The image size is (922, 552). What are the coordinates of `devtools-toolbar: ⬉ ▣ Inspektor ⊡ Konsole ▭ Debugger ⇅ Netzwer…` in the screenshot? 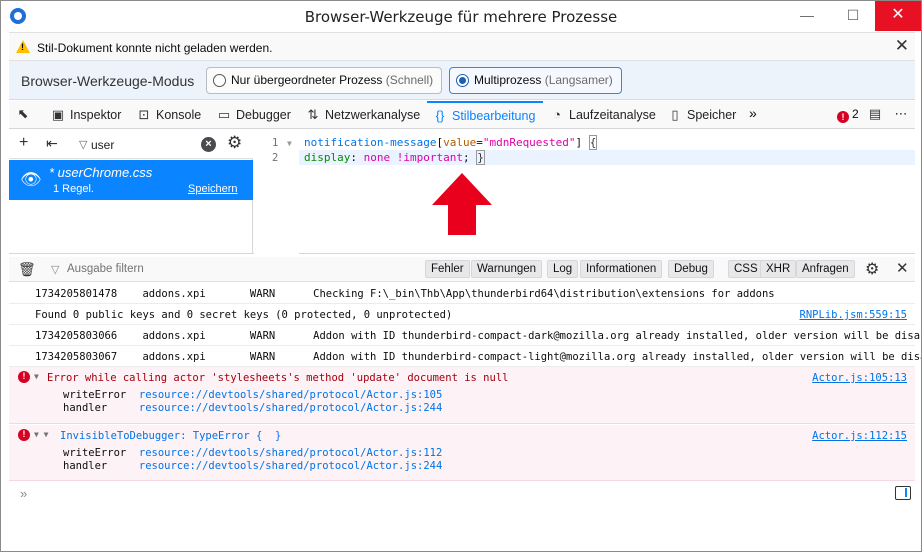 It's located at (462, 115).